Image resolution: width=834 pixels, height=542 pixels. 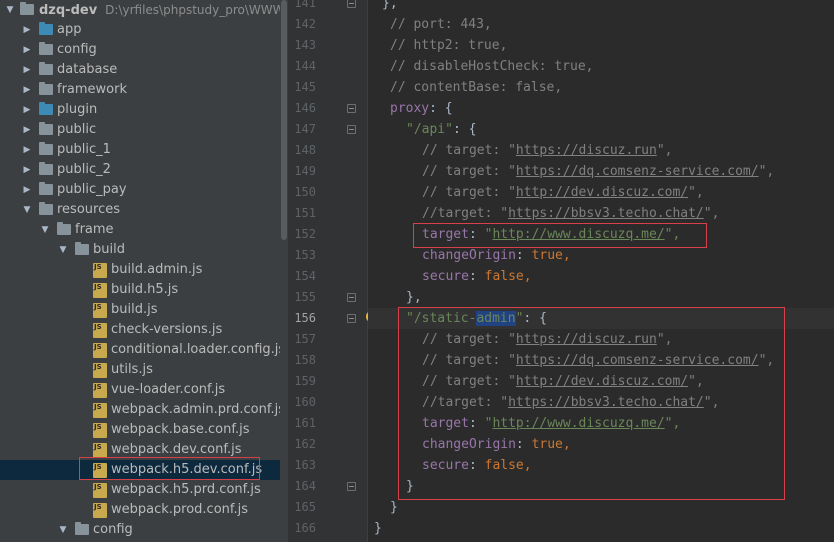 I want to click on tree-folder-item: ▶ app, so click(x=140, y=30).